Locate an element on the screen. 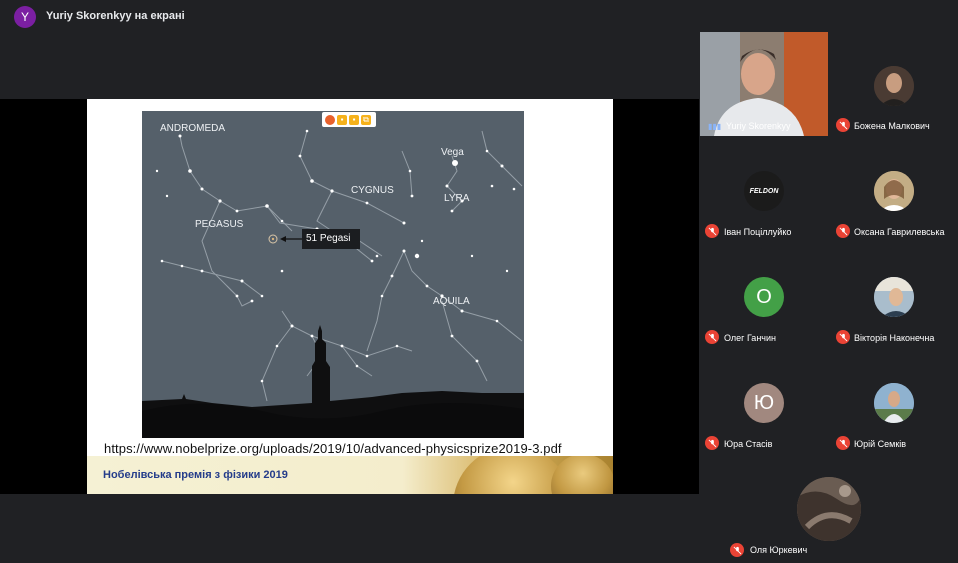 The image size is (958, 563). firefox-icon is located at coordinates (330, 119).